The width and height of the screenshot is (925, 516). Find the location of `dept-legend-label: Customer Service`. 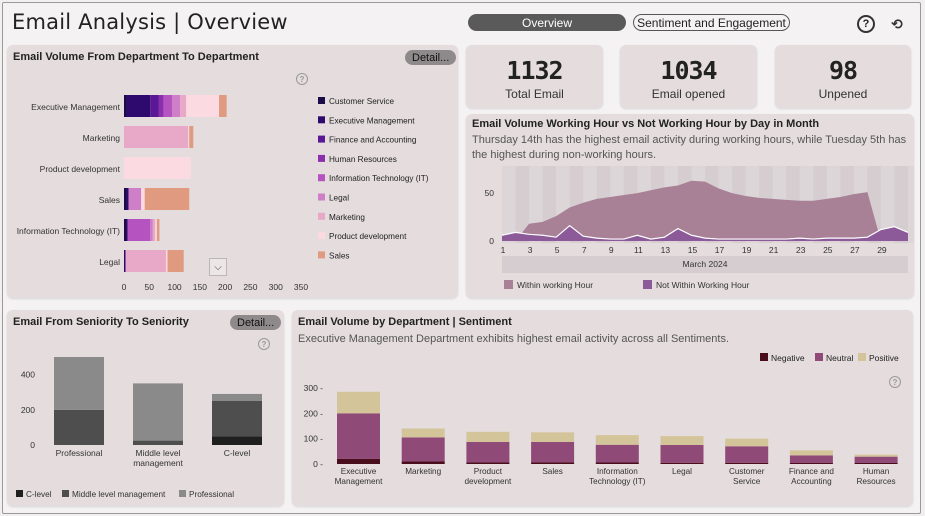

dept-legend-label: Customer Service is located at coordinates (362, 101).